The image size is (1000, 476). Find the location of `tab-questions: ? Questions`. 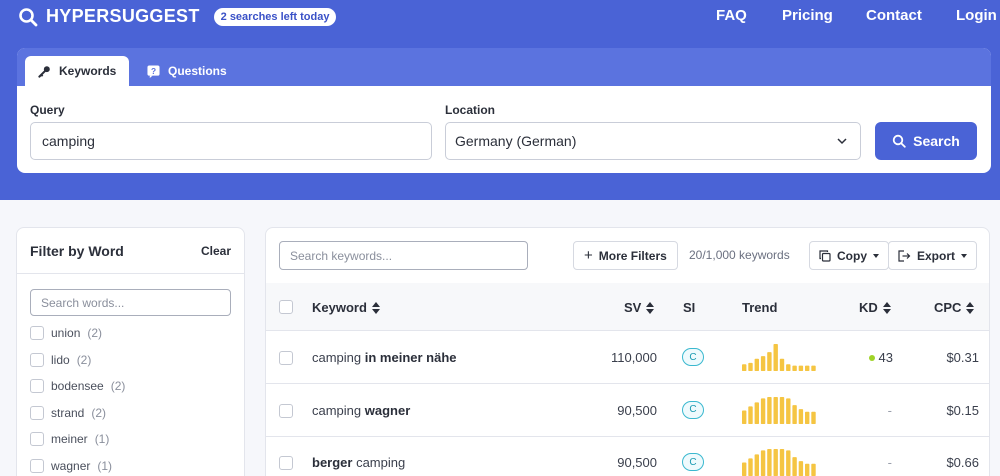

tab-questions: ? Questions is located at coordinates (187, 71).